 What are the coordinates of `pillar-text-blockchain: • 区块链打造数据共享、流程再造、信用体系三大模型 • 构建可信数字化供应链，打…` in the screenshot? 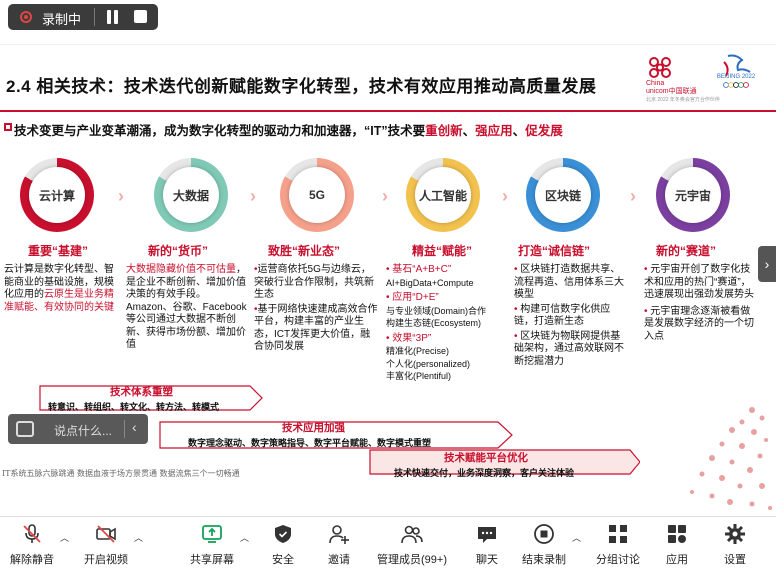 It's located at (569, 316).